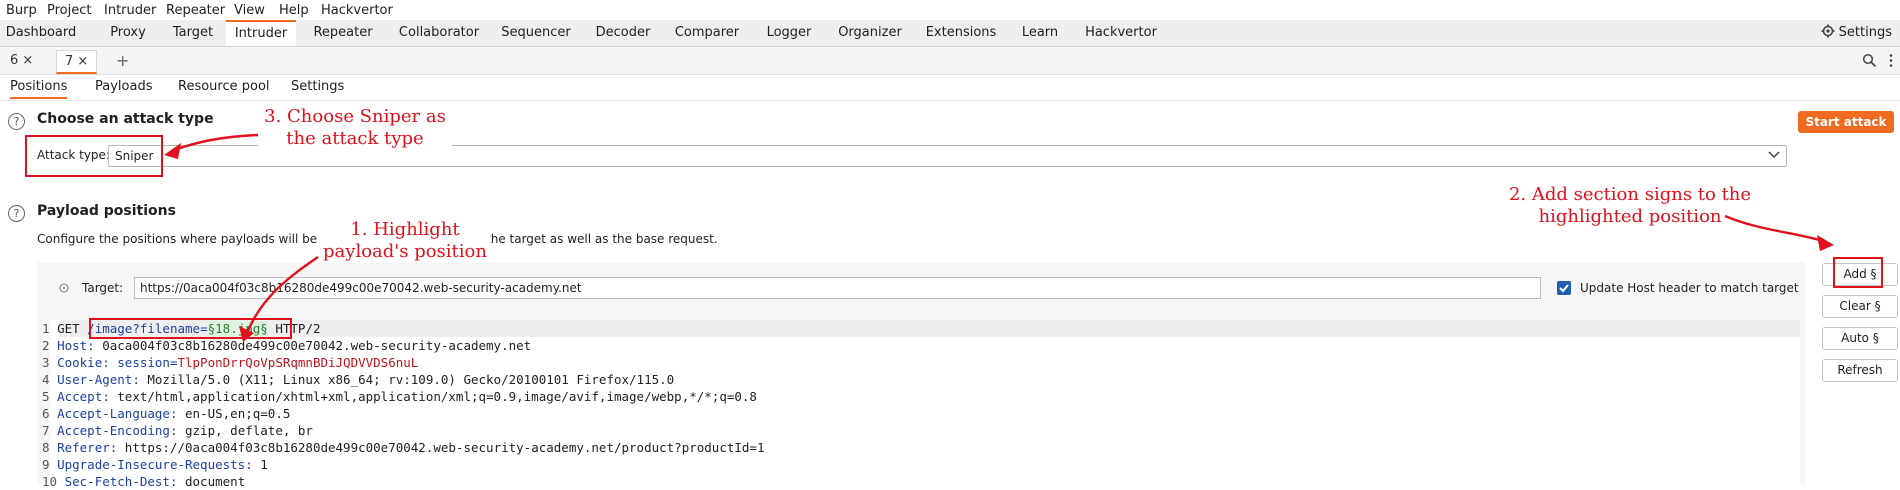 The width and height of the screenshot is (1900, 490). What do you see at coordinates (1825, 243) in the screenshot?
I see `arrowhead-step2` at bounding box center [1825, 243].